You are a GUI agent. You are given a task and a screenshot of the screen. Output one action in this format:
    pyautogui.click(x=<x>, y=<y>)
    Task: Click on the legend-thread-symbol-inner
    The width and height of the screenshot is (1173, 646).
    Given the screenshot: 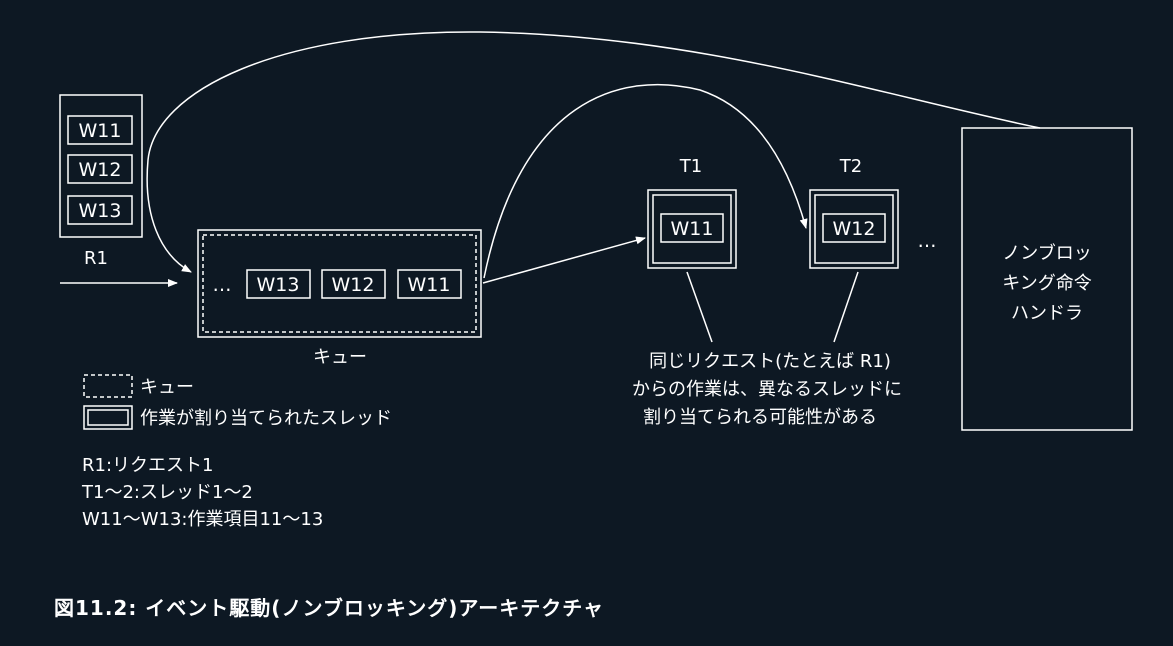 What is the action you would take?
    pyautogui.click(x=108, y=417)
    